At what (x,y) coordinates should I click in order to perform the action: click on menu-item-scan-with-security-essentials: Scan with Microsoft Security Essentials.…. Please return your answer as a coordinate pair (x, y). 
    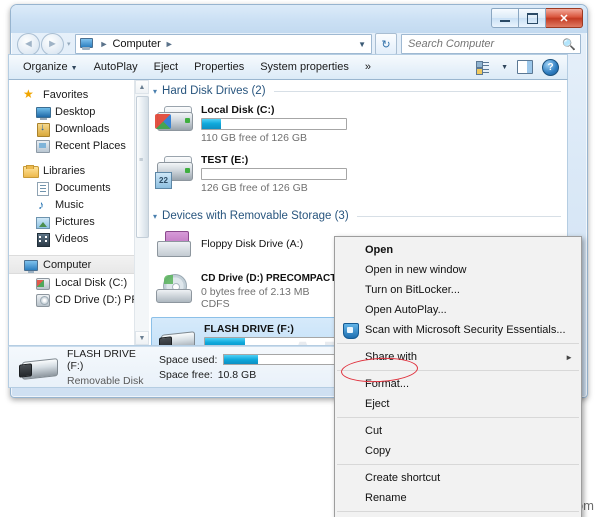
    Looking at the image, I should click on (458, 330).